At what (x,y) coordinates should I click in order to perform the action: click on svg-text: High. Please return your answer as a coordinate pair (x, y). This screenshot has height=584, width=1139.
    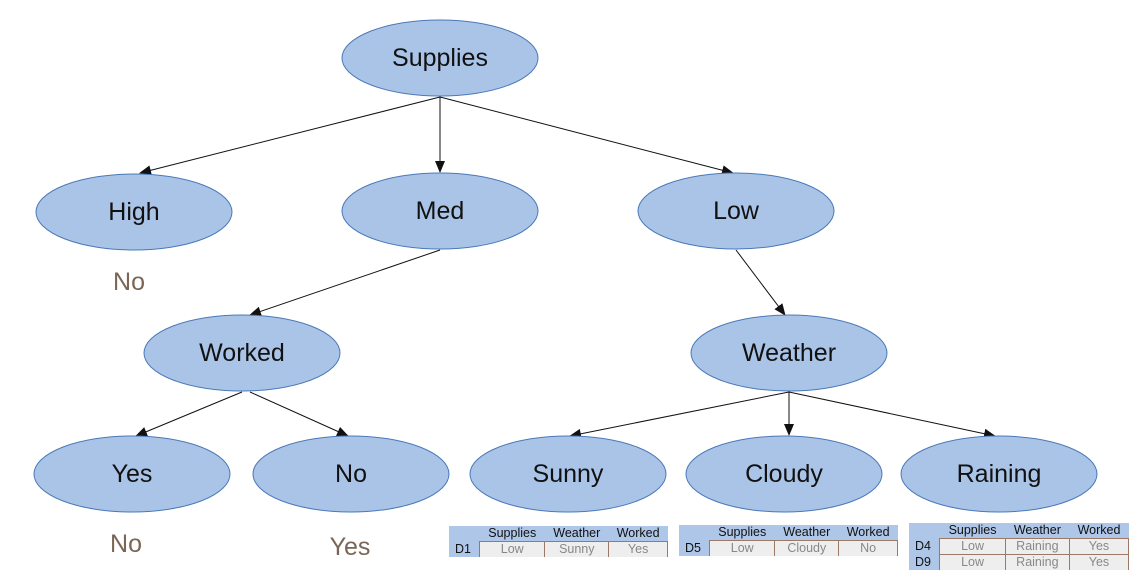
    Looking at the image, I should click on (133, 212).